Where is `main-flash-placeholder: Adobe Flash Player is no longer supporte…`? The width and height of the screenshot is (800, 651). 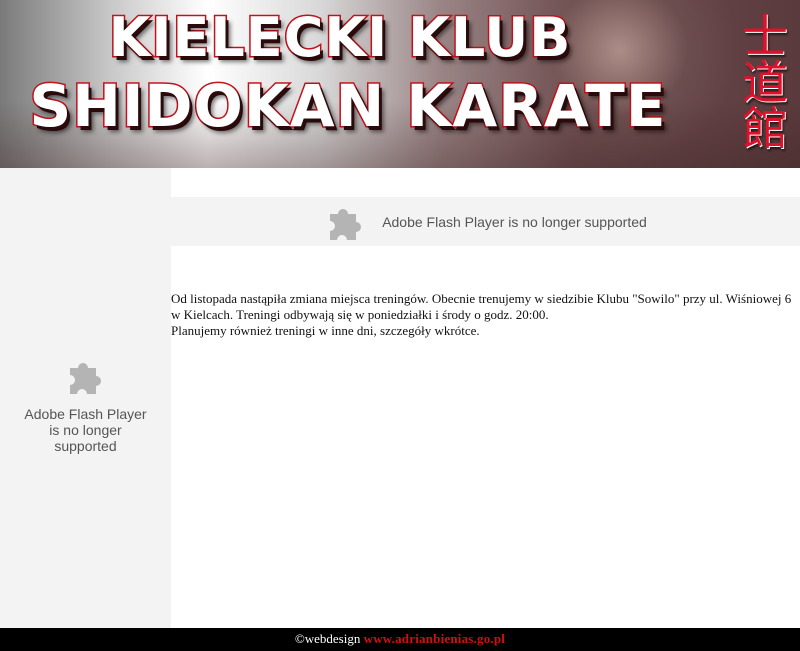 main-flash-placeholder: Adobe Flash Player is no longer supporte… is located at coordinates (485, 221).